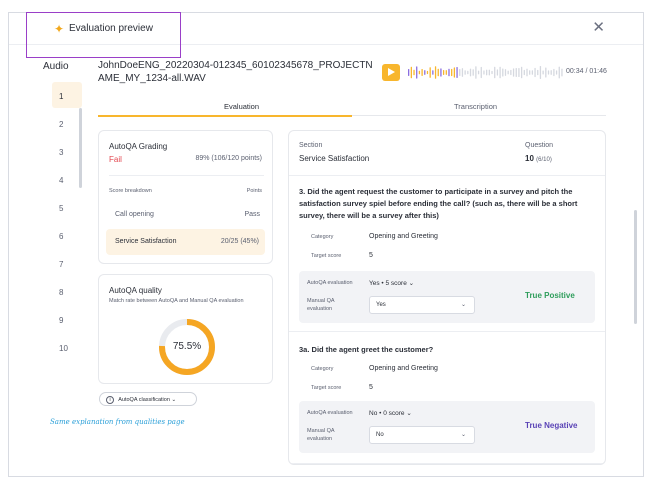  What do you see at coordinates (67, 235) in the screenshot?
I see `audio-item: 6` at bounding box center [67, 235].